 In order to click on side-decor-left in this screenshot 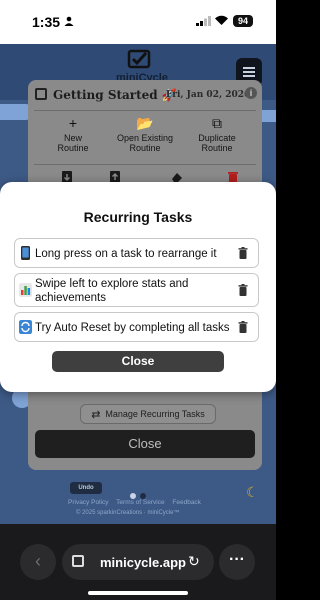, I will do `click(15, 112)`.